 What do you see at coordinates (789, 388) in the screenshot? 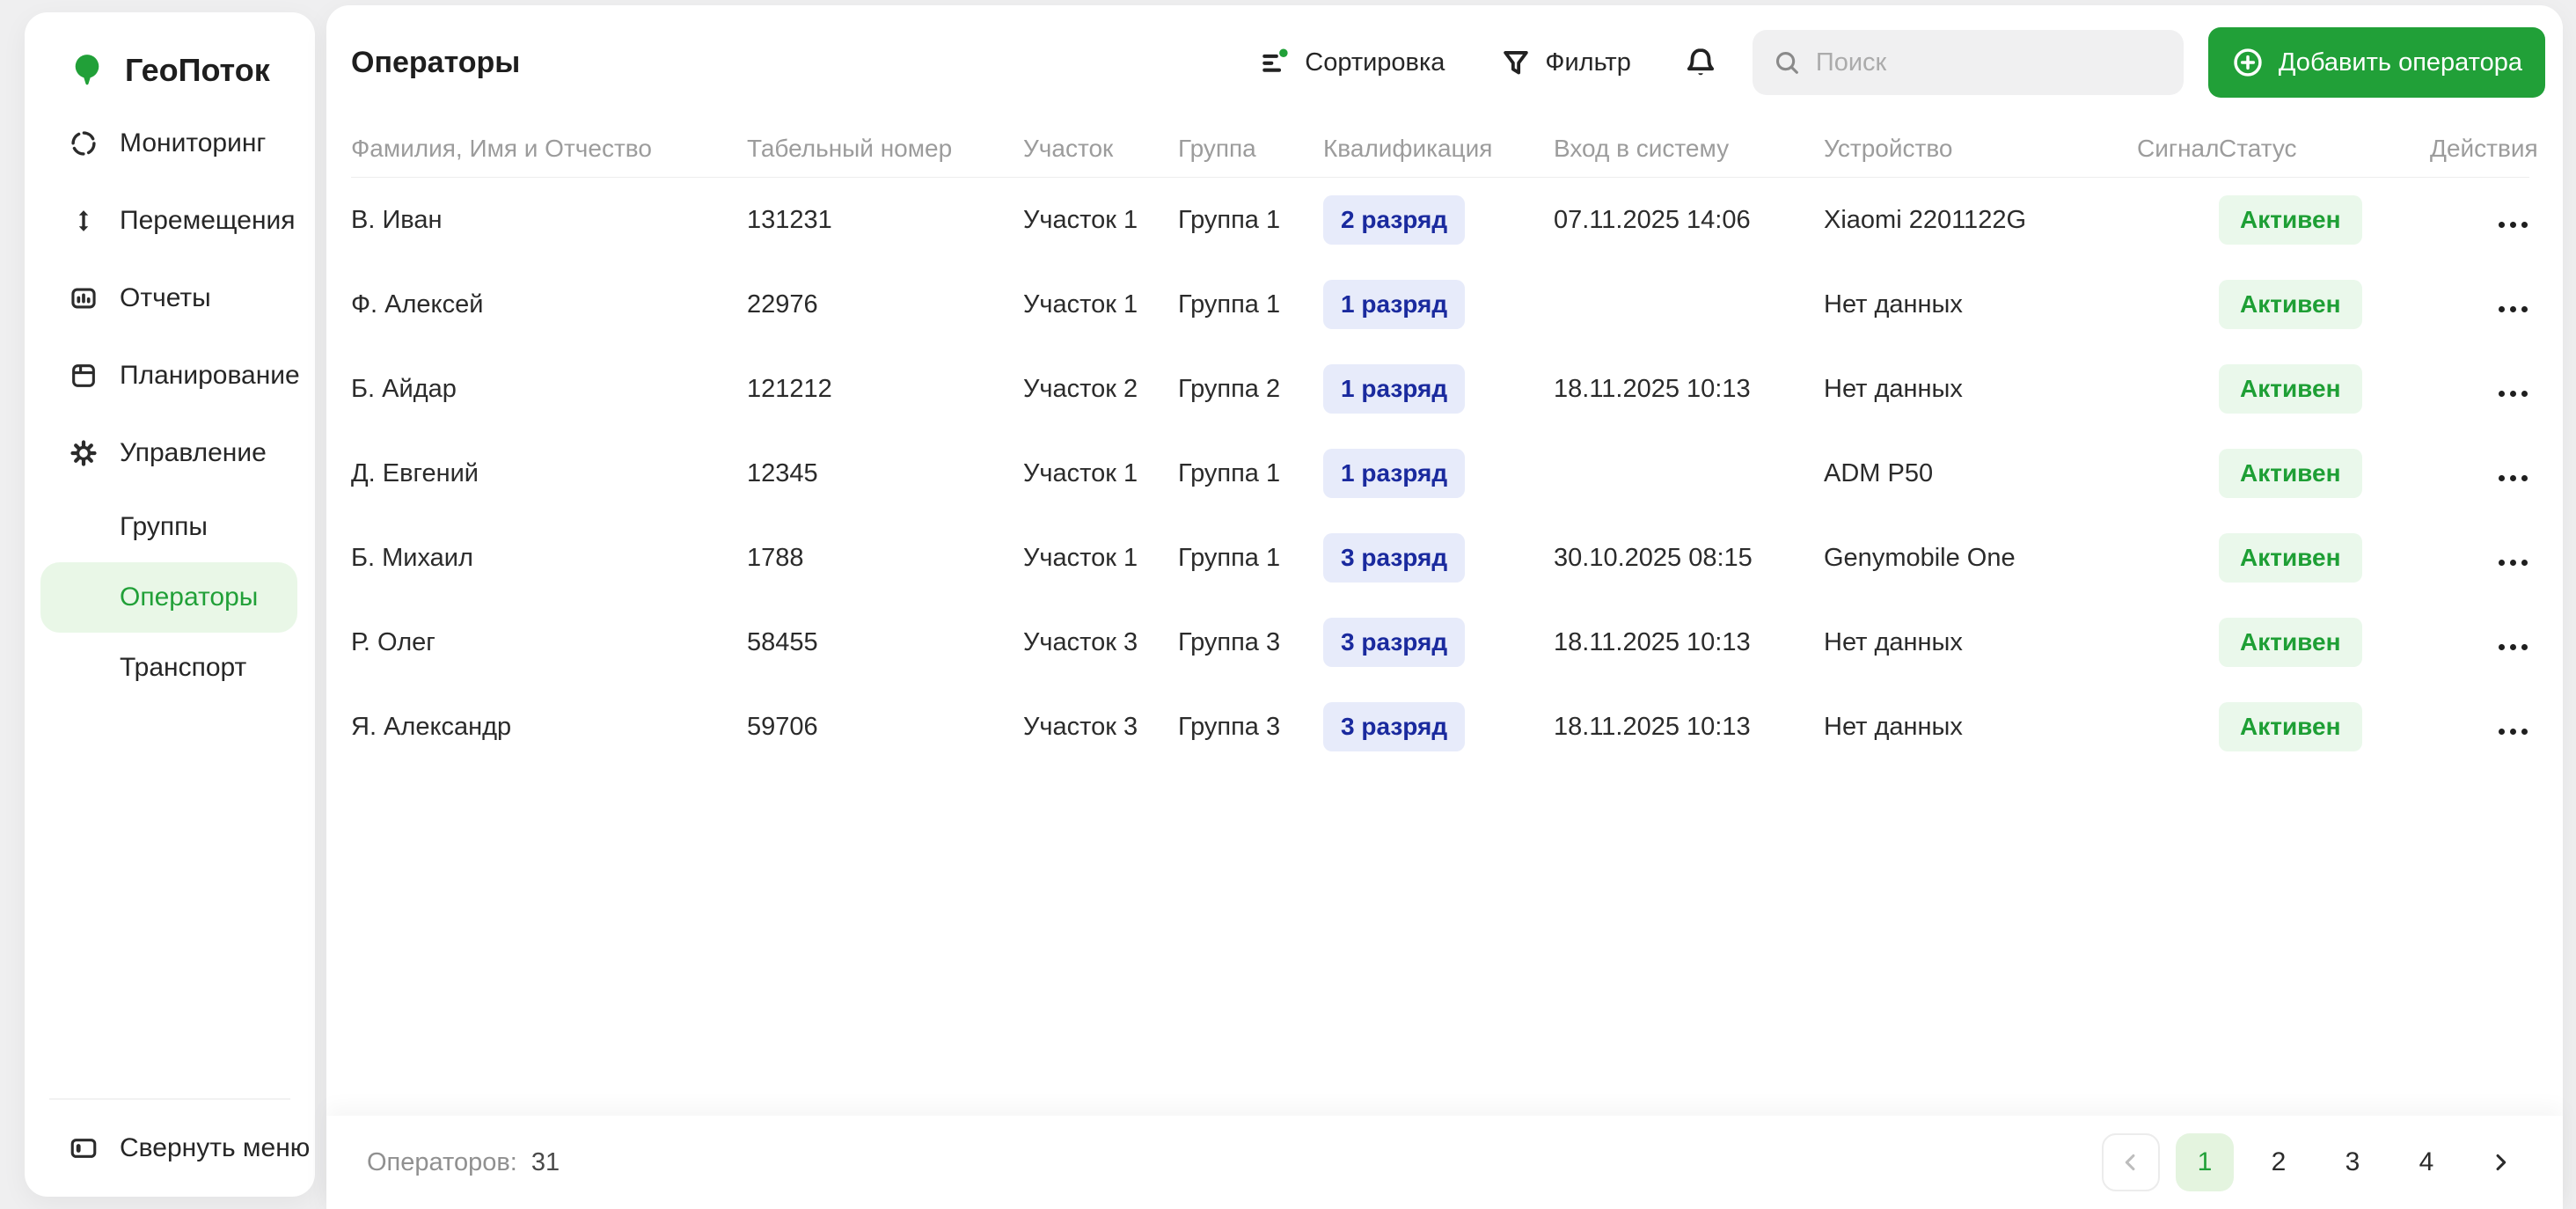
I see `tab-number: 121212` at bounding box center [789, 388].